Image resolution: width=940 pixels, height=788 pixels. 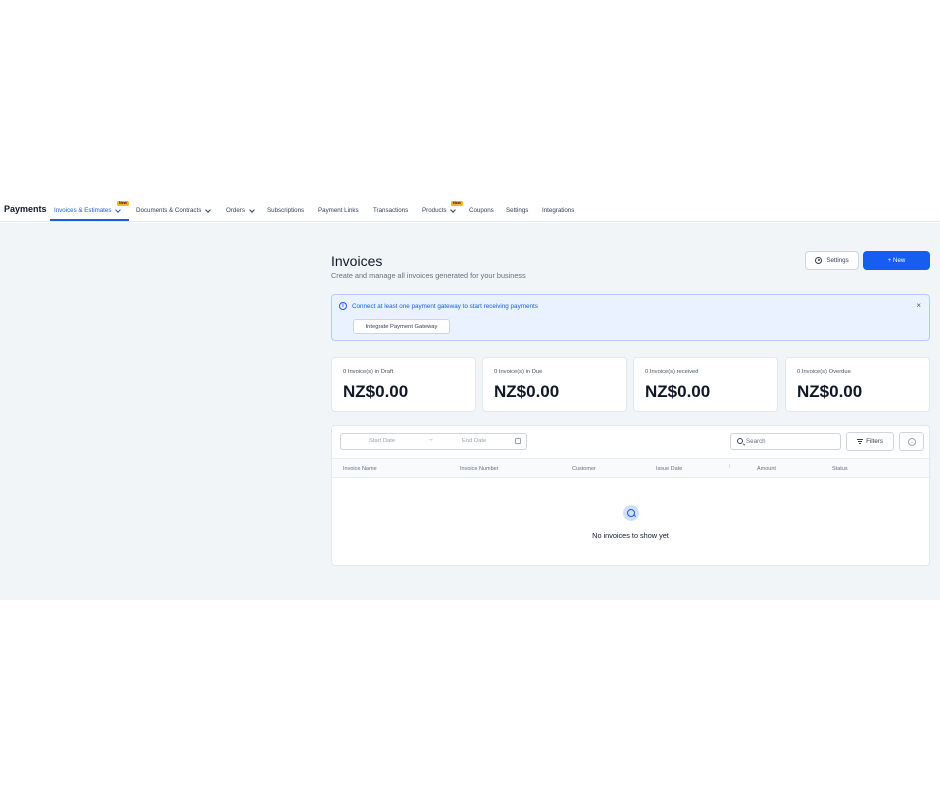 What do you see at coordinates (25, 209) in the screenshot?
I see `brand-title: Payments` at bounding box center [25, 209].